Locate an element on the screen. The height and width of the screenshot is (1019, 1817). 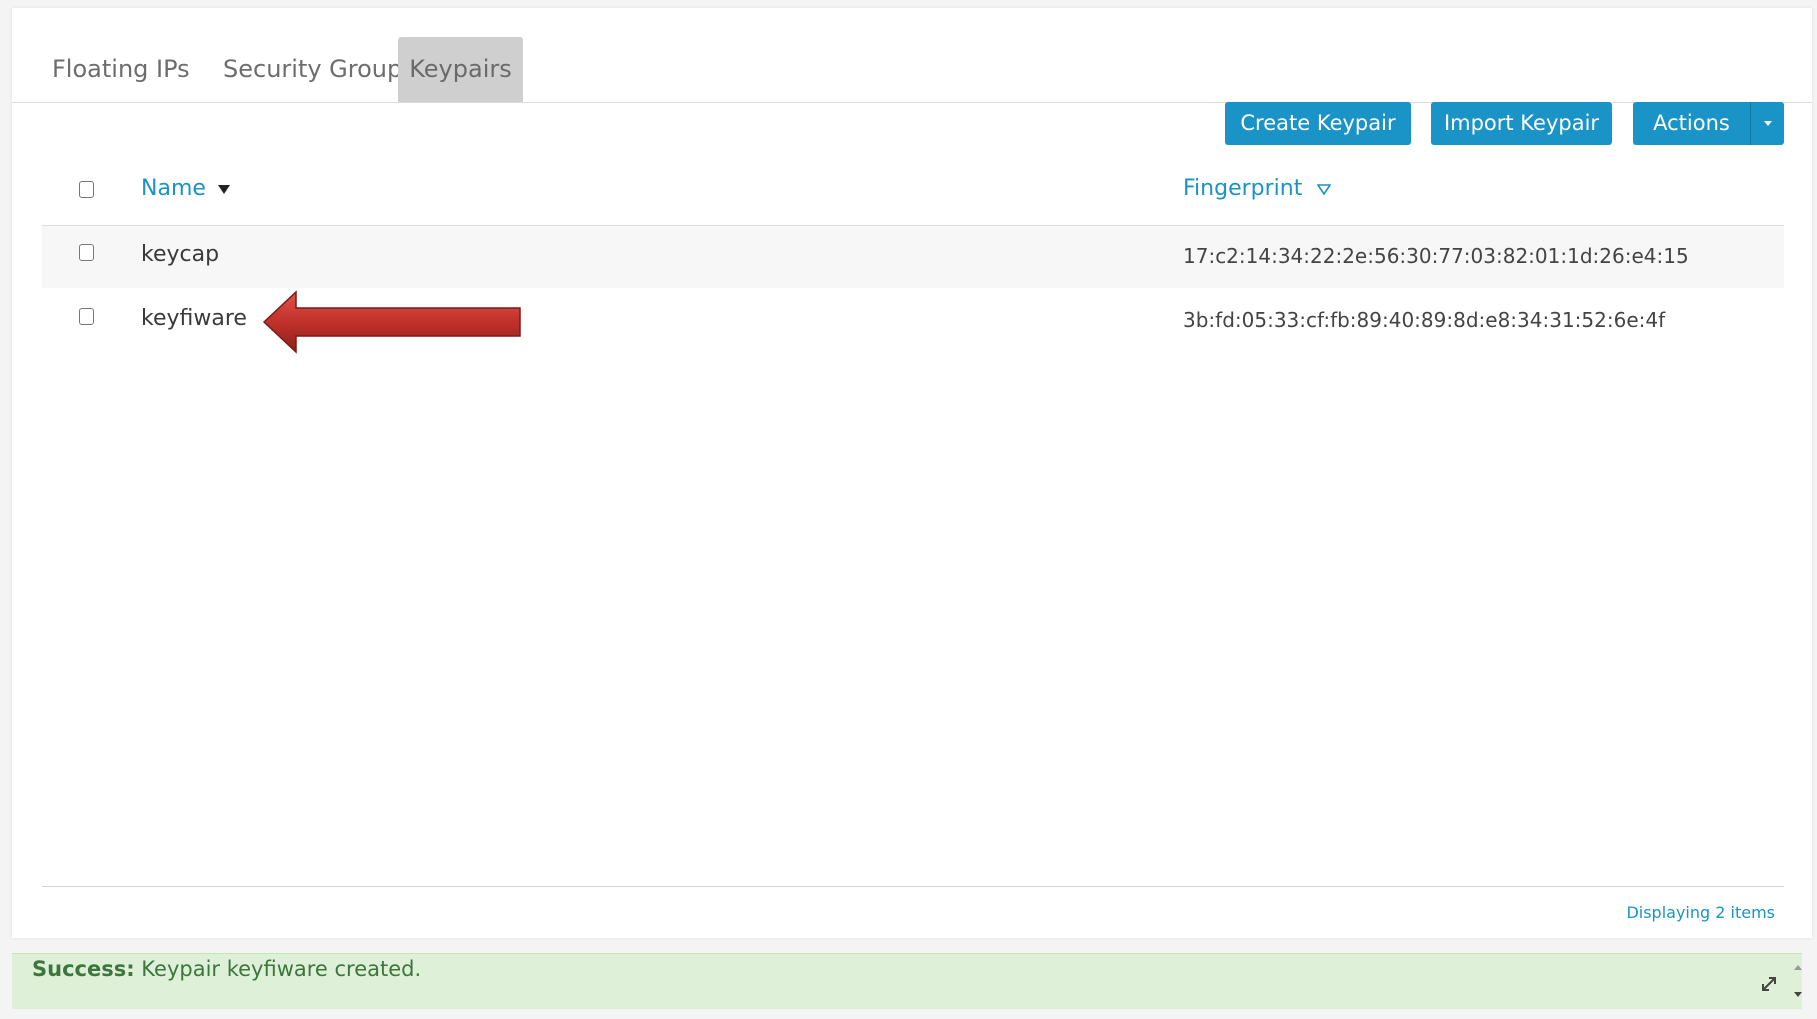
table-footer-divider is located at coordinates (913, 886).